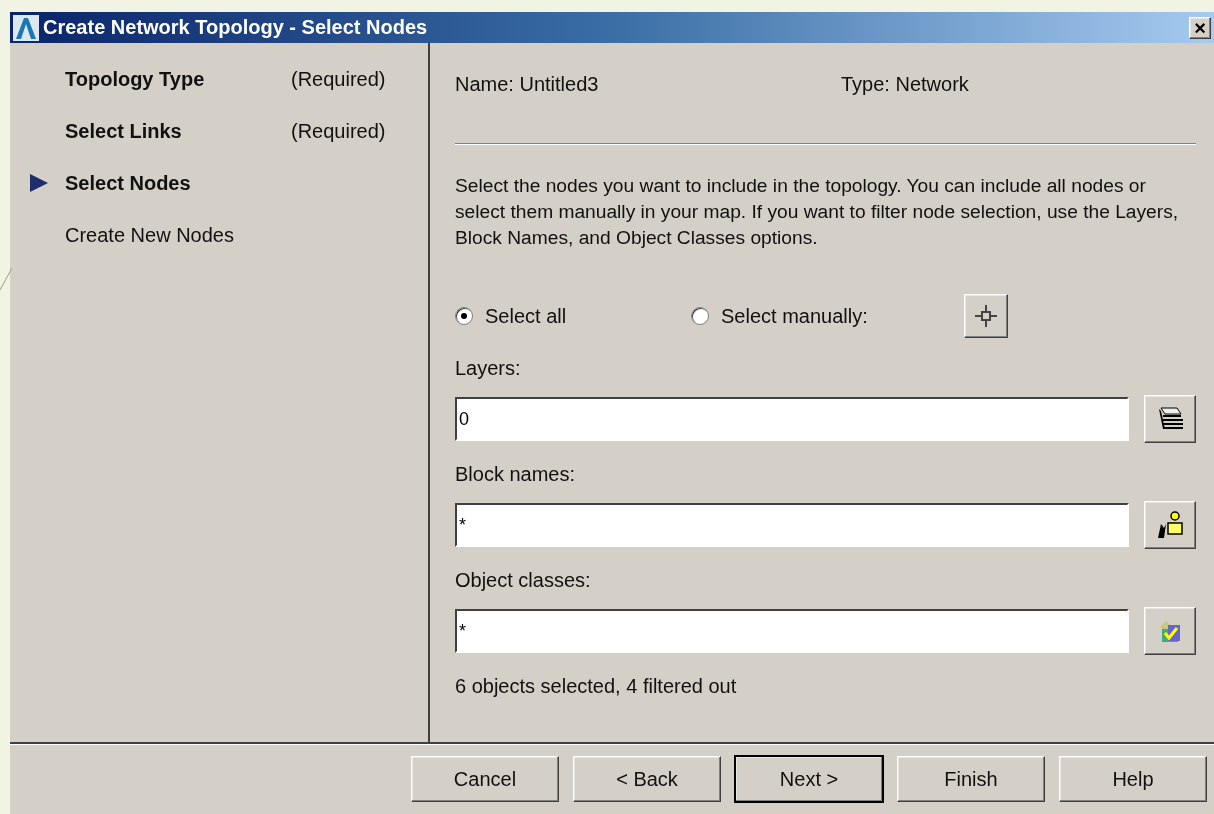  Describe the element at coordinates (971, 779) in the screenshot. I see `dialog-button: Finish` at that location.